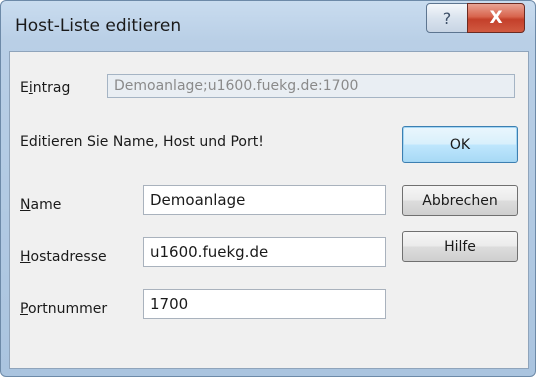 Image resolution: width=536 pixels, height=377 pixels. Describe the element at coordinates (460, 200) in the screenshot. I see `cancel-button: Abbrechen` at that location.